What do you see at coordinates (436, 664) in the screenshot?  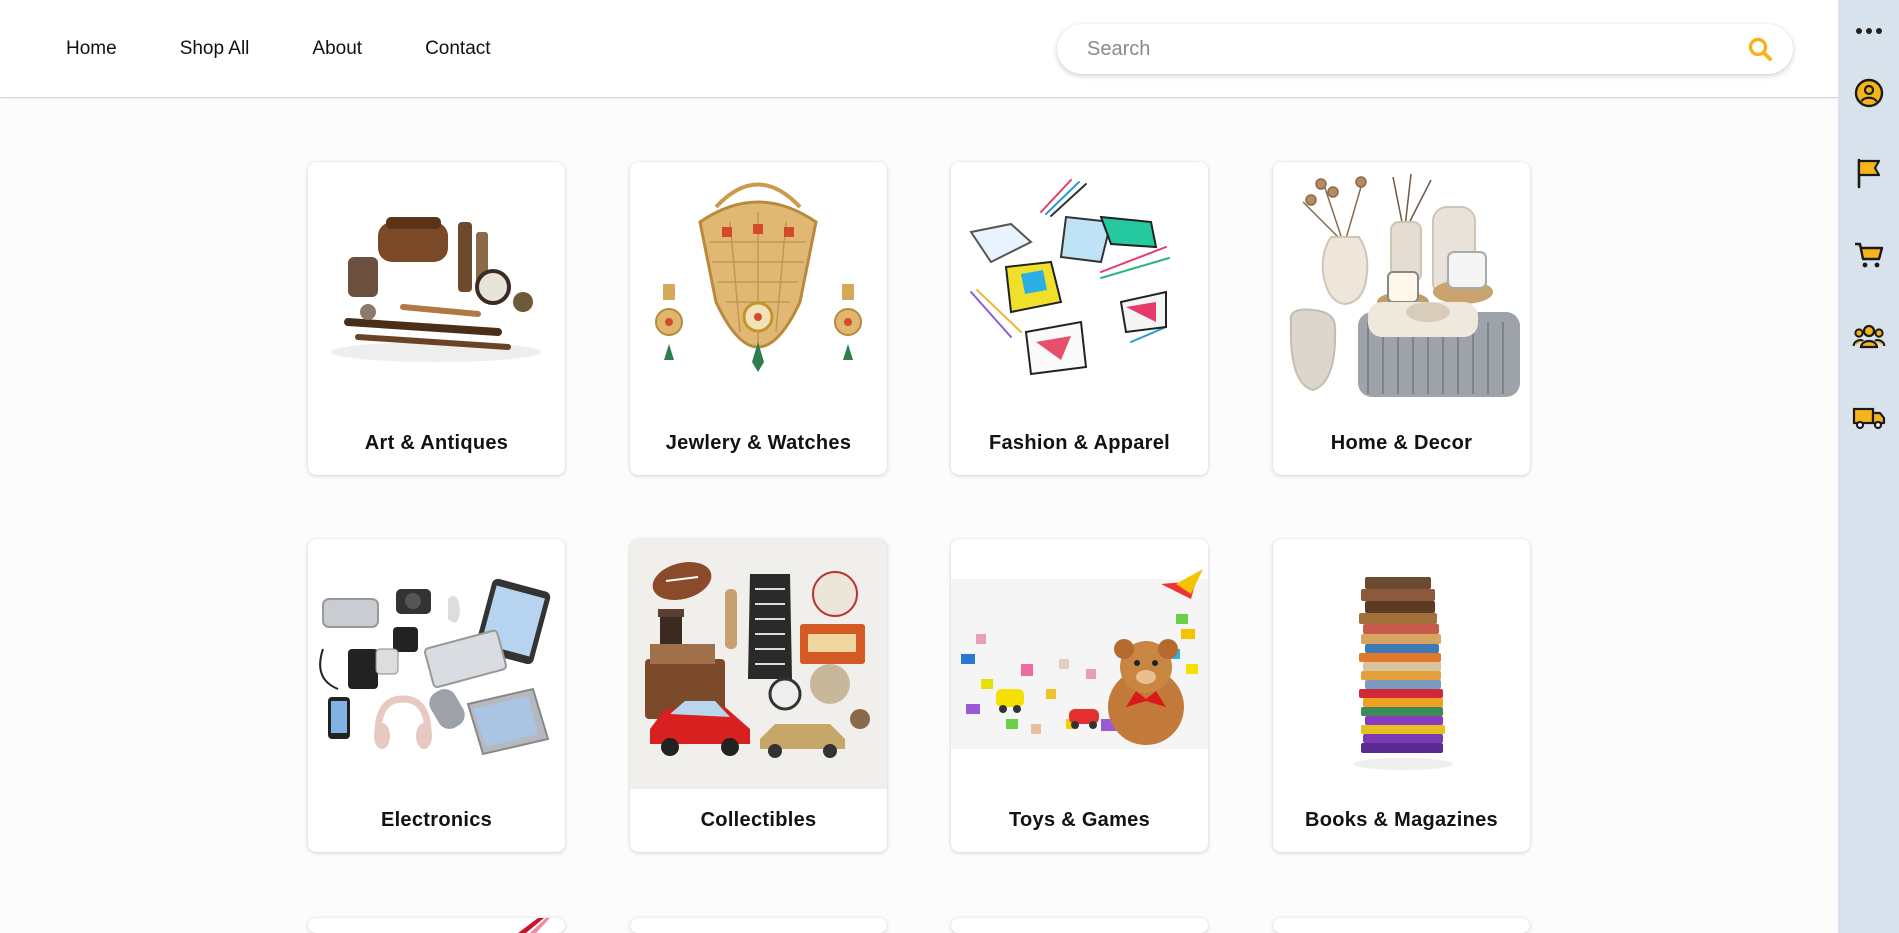 I see `gadgets-image` at bounding box center [436, 664].